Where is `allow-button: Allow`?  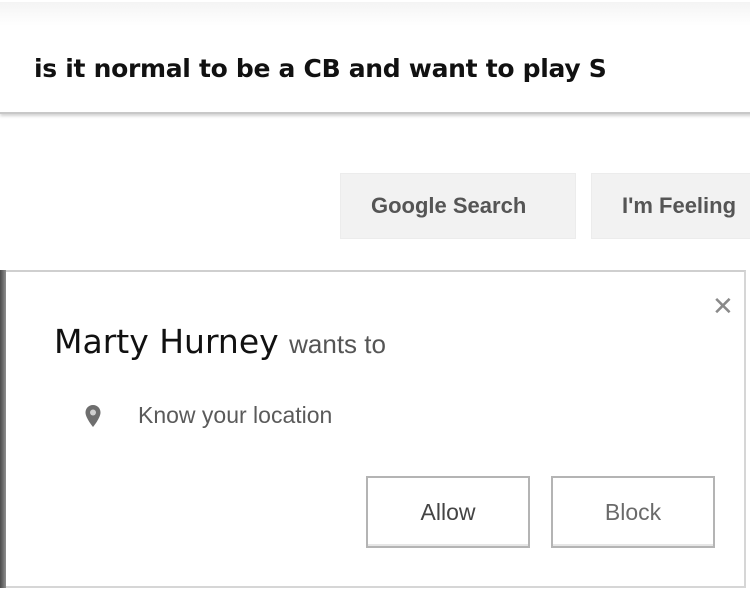 allow-button: Allow is located at coordinates (448, 512).